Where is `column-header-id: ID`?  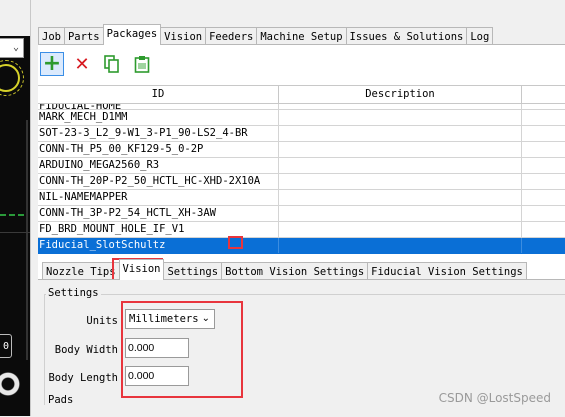
column-header-id: ID is located at coordinates (158, 94).